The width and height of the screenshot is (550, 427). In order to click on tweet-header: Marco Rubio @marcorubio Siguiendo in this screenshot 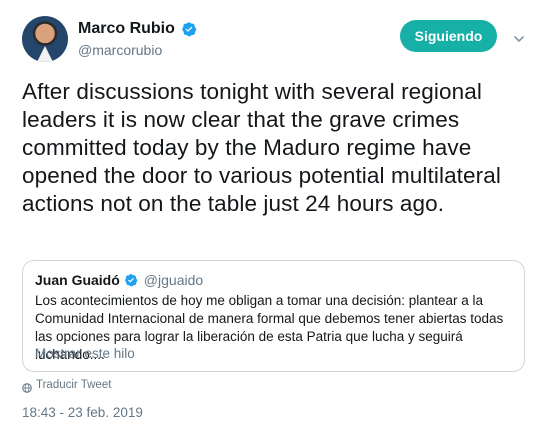, I will do `click(277, 41)`.